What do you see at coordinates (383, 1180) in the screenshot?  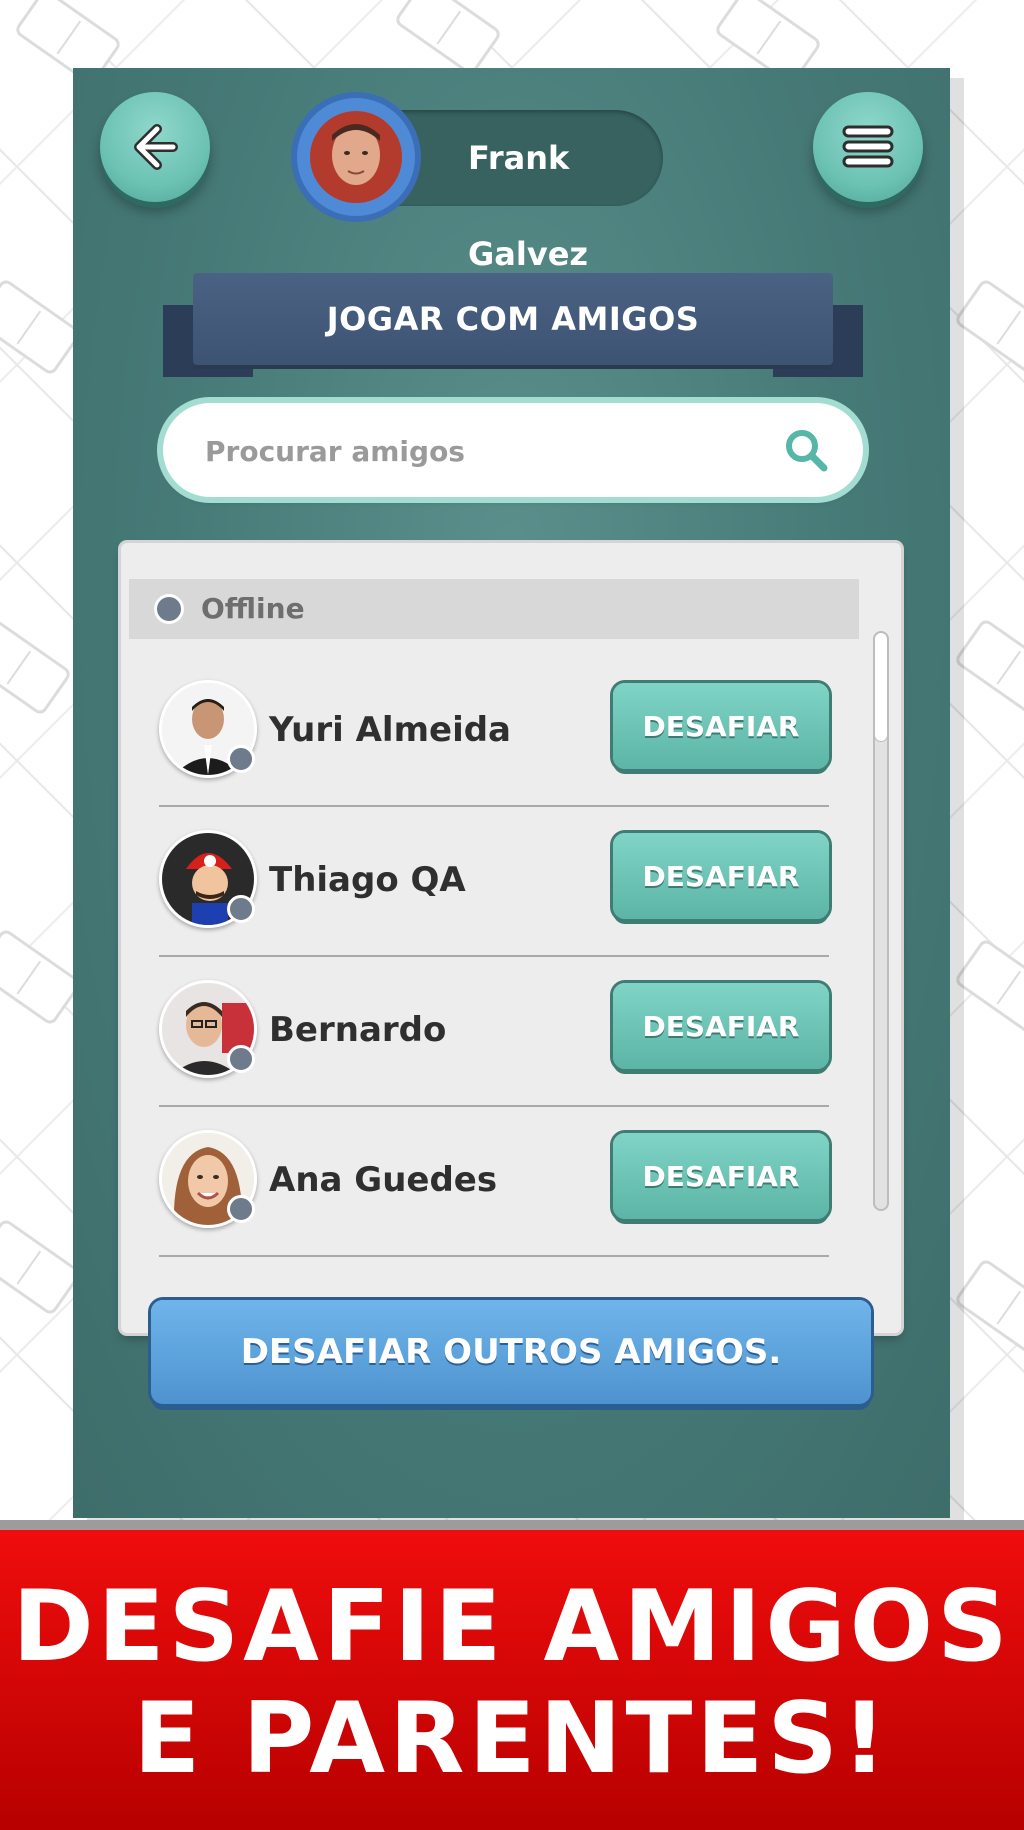 I see `friend-name: Ana Guedes` at bounding box center [383, 1180].